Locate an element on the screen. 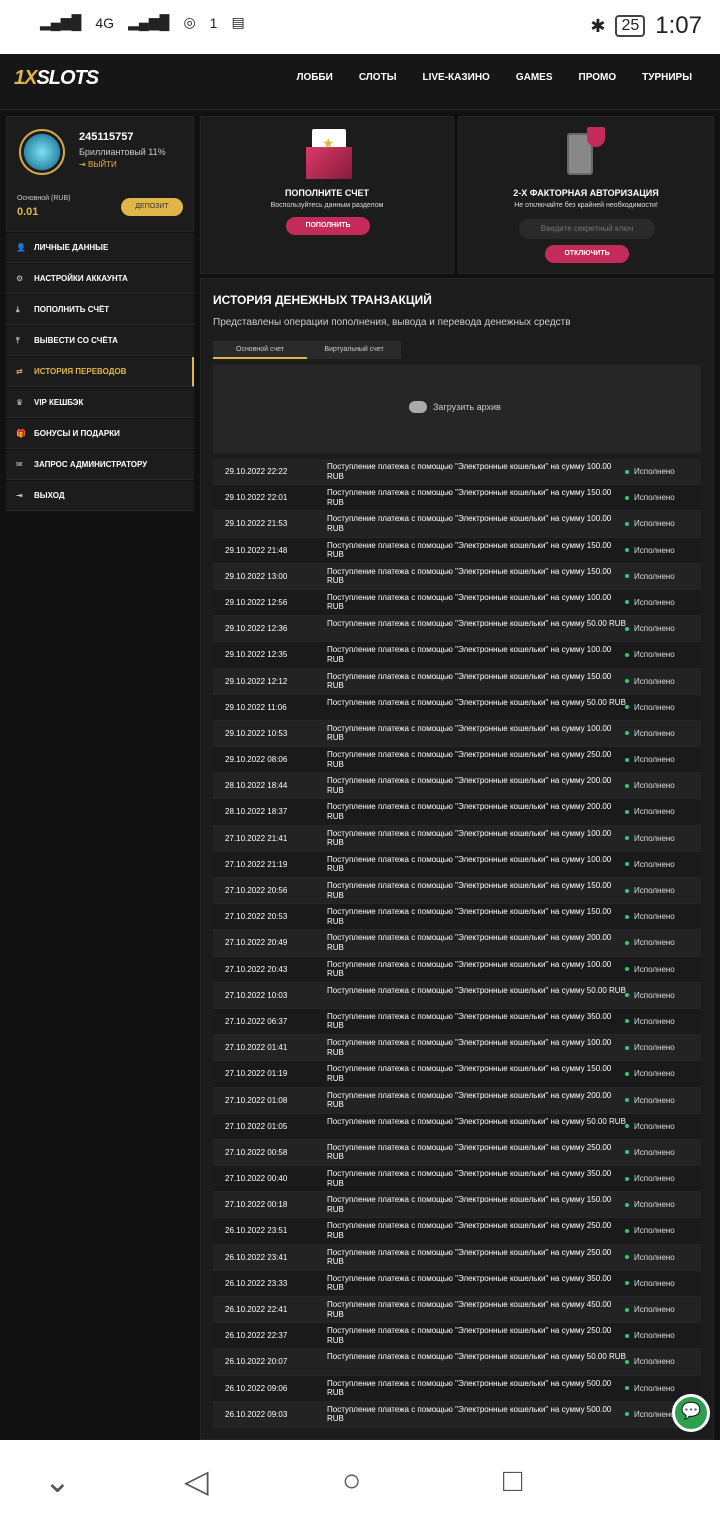  nav-games: GAMES is located at coordinates (534, 77).